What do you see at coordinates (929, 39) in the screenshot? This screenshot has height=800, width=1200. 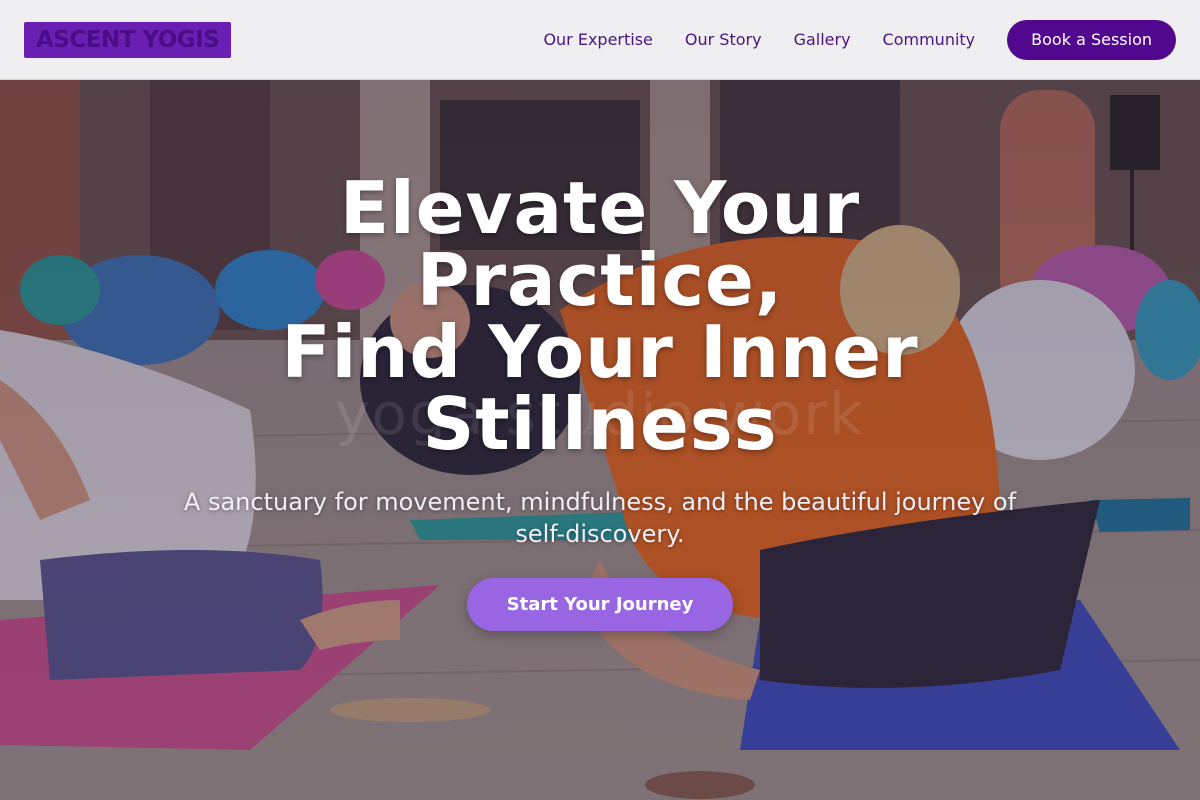 I see `nav-link-community: Community` at bounding box center [929, 39].